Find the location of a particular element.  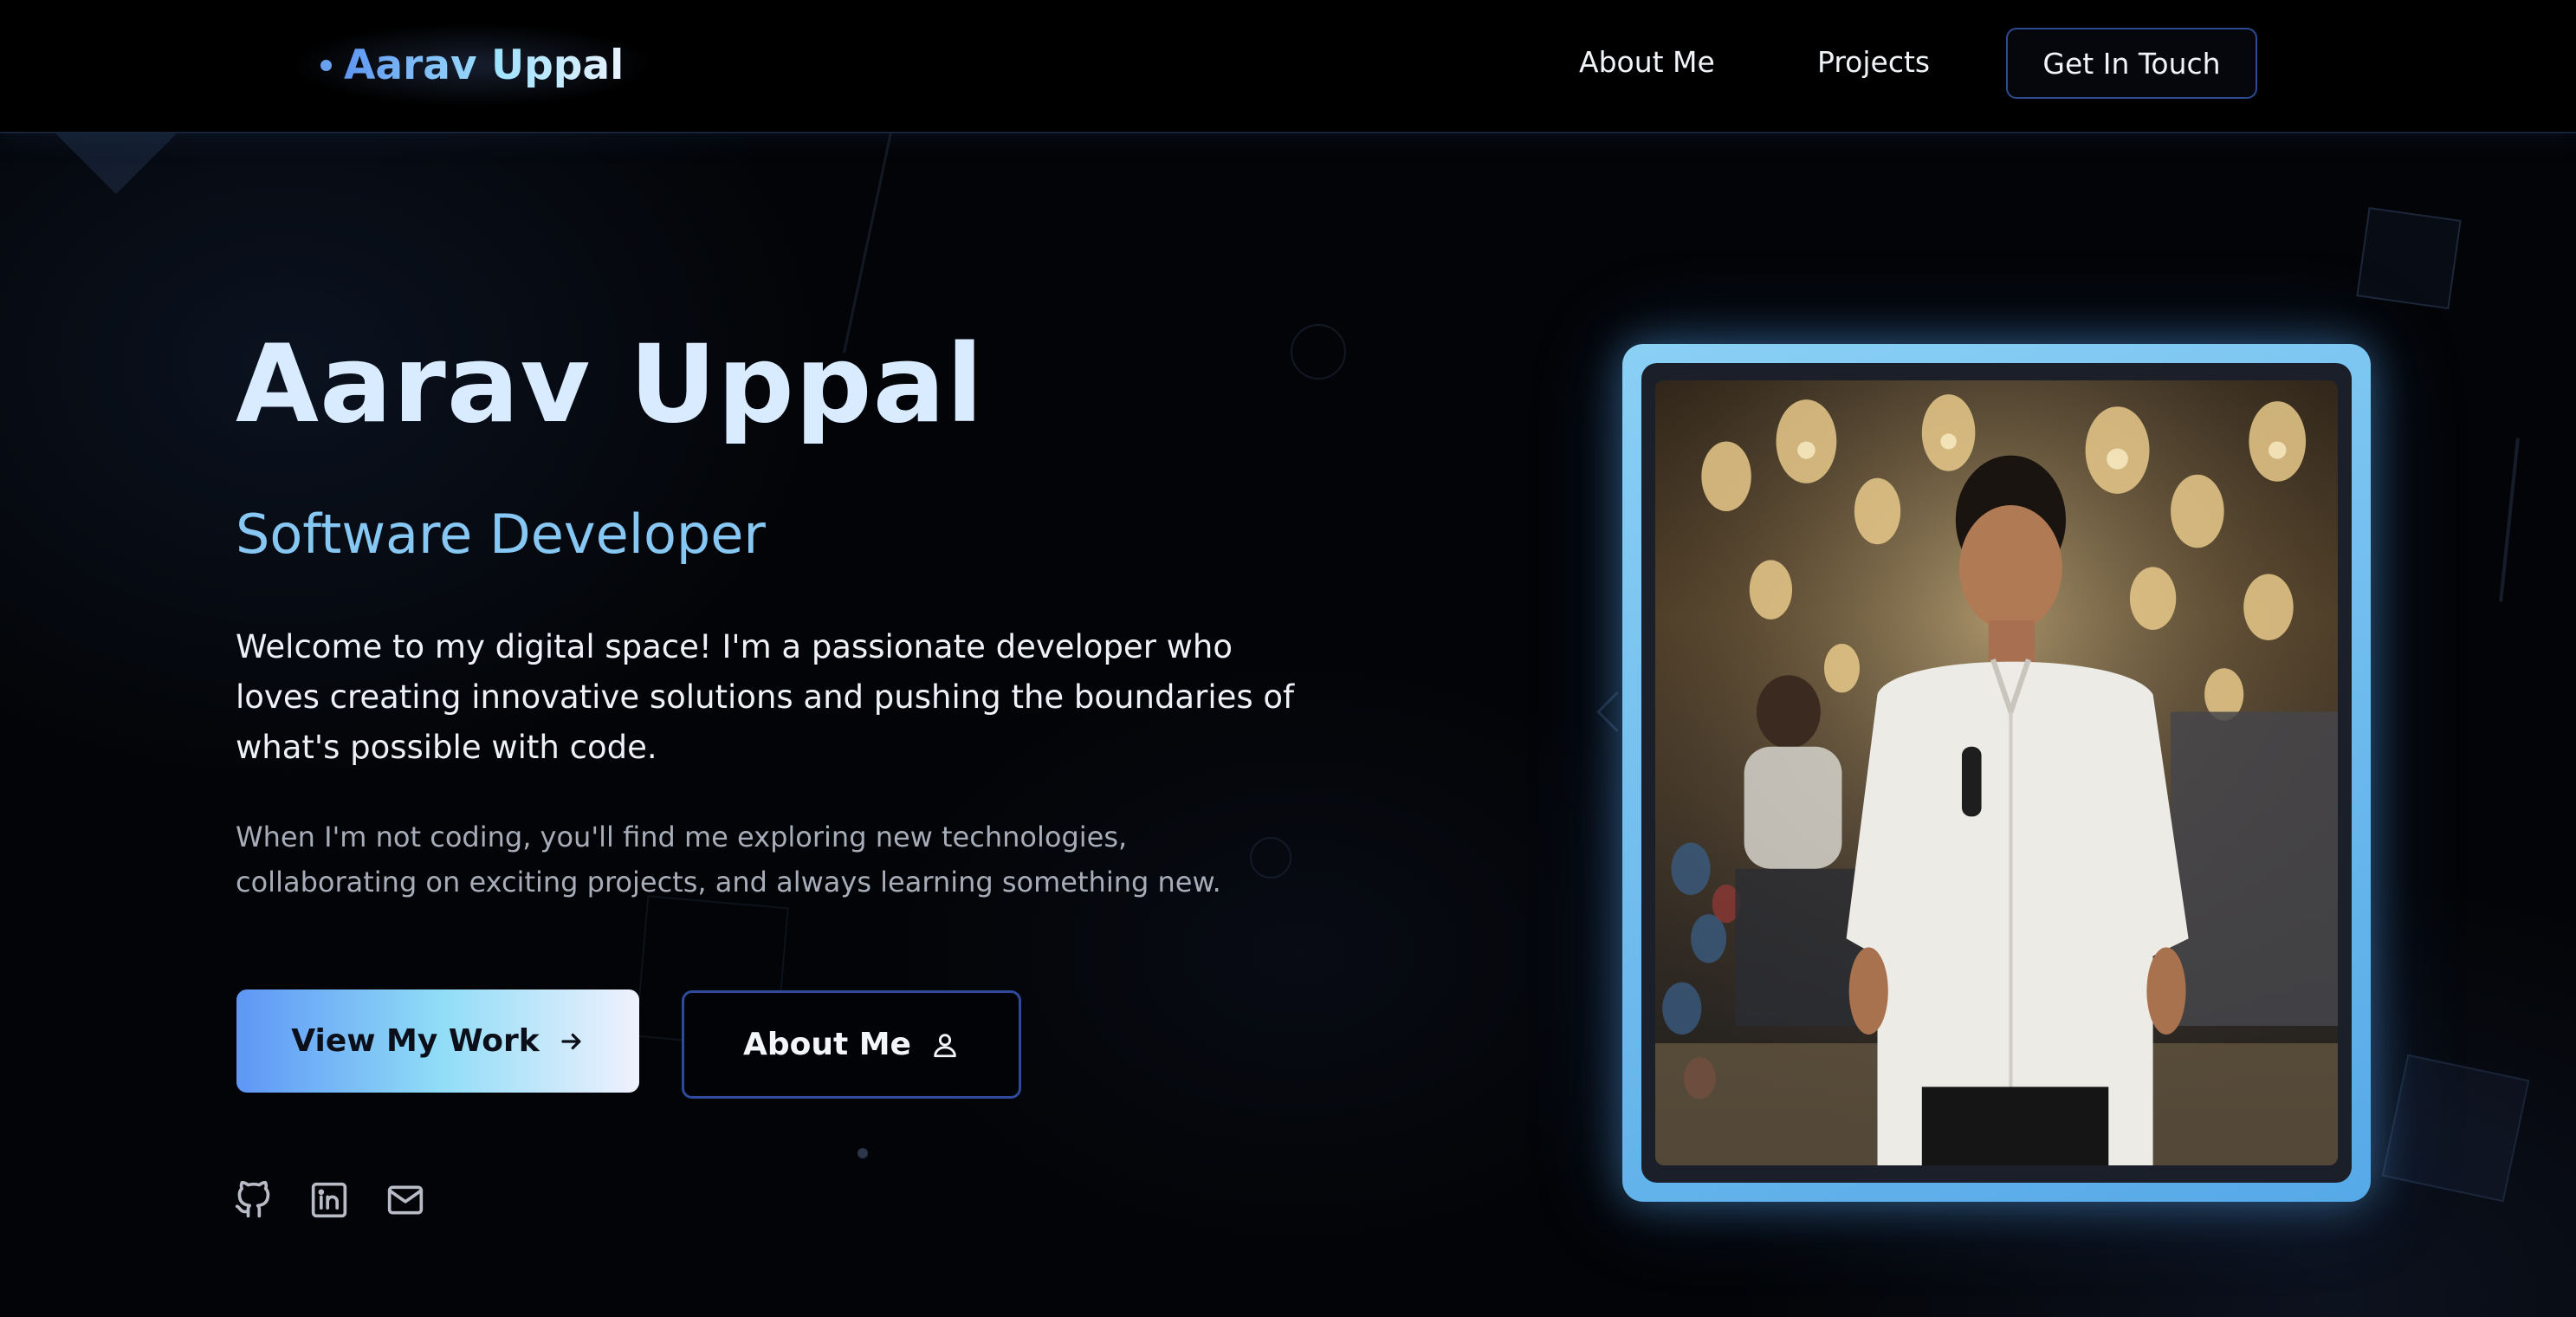

nav-link-projects: Projects is located at coordinates (1873, 62).